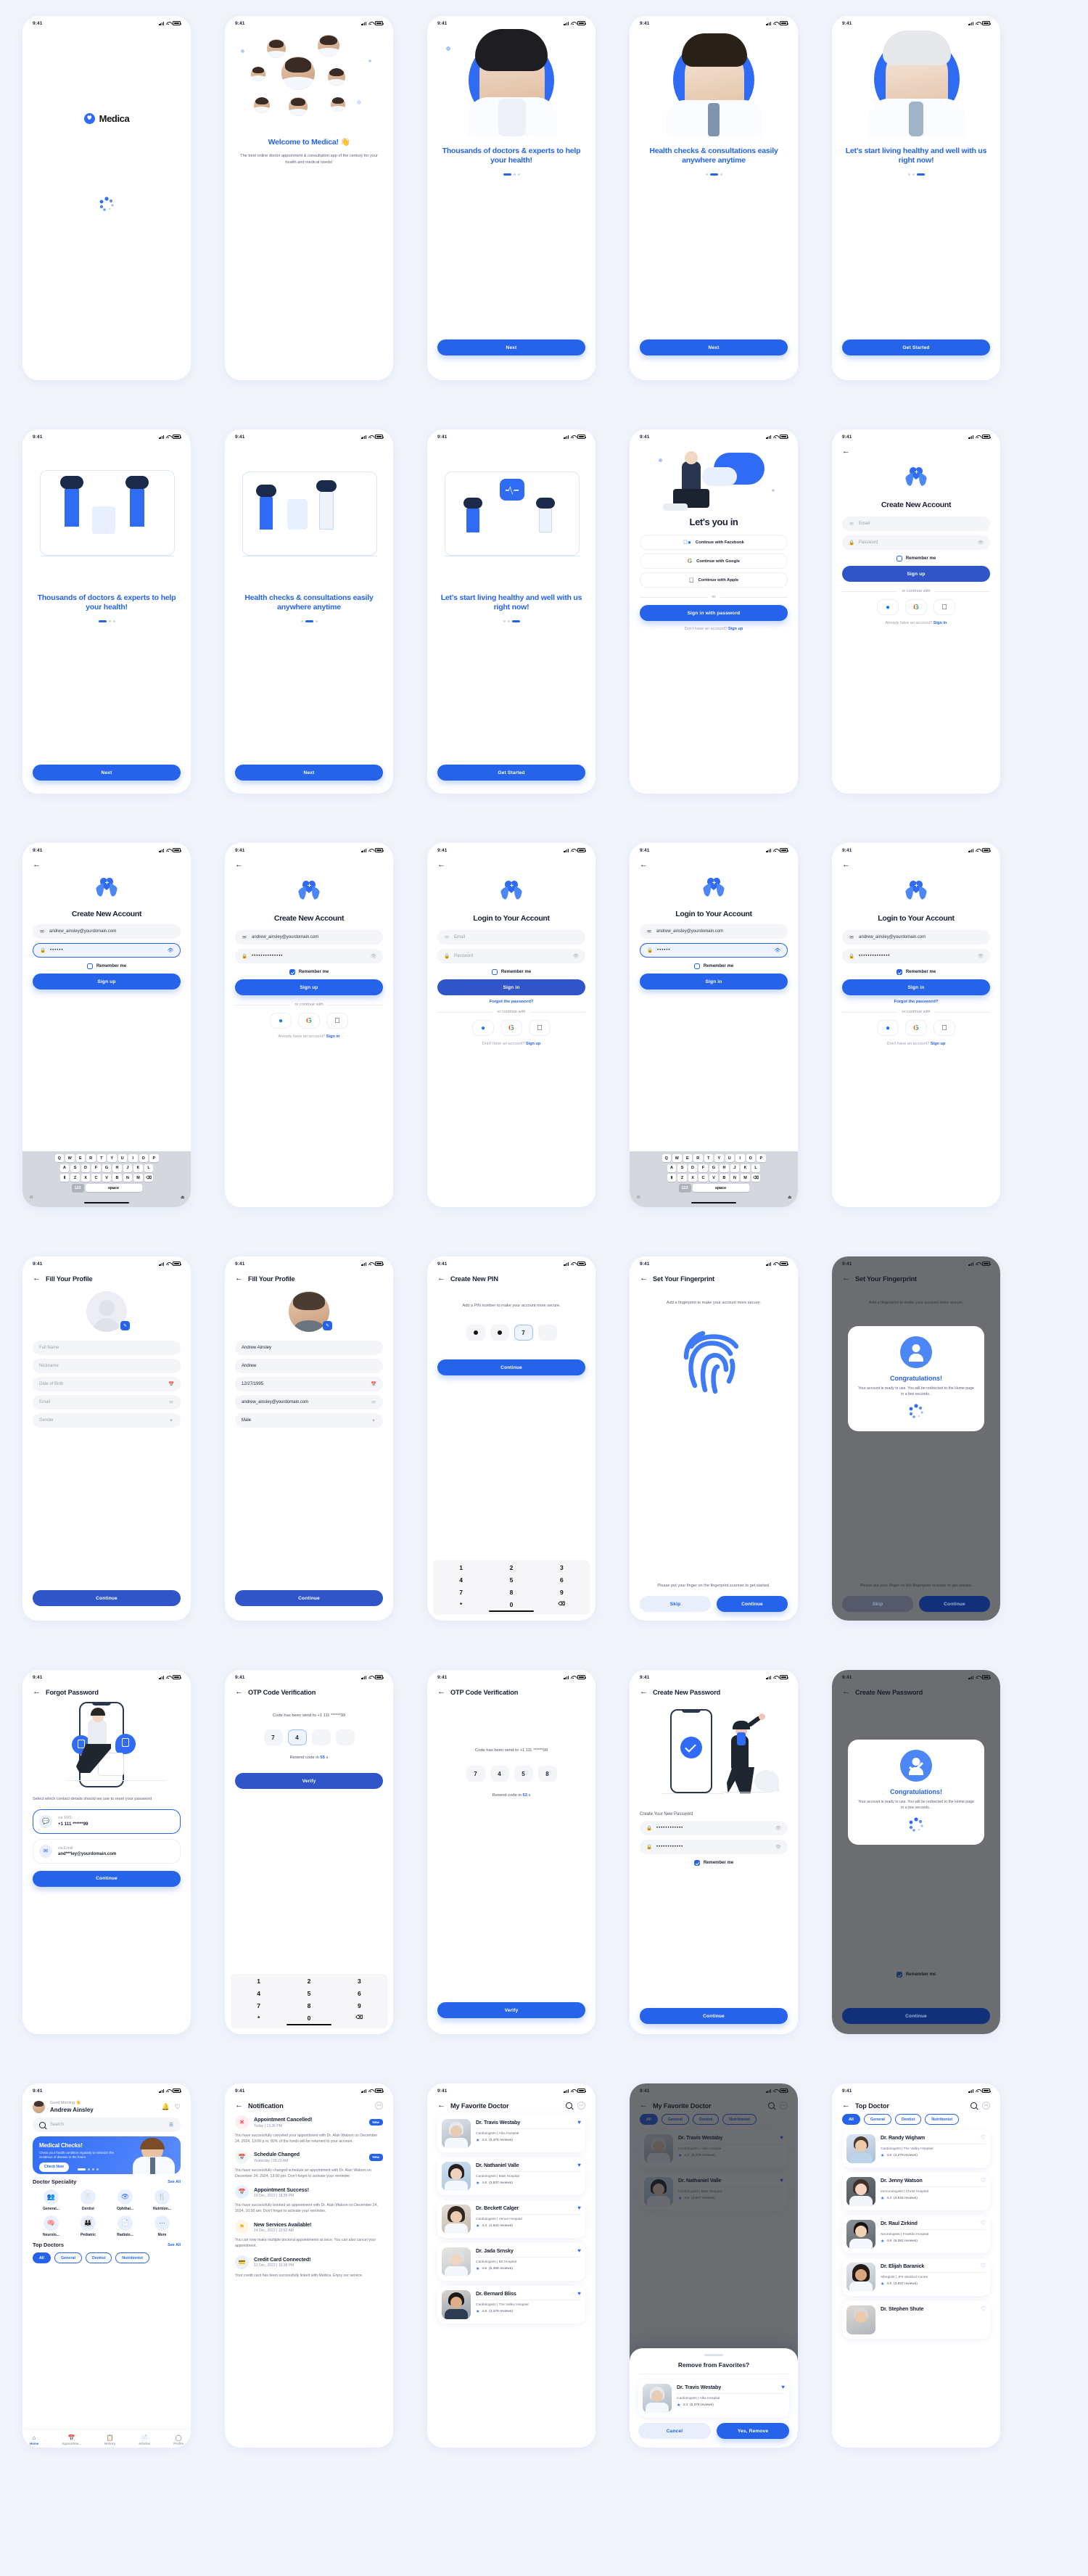 This screenshot has height=2576, width=1088. What do you see at coordinates (54, 2167) in the screenshot?
I see `check-now-button: Check Now` at bounding box center [54, 2167].